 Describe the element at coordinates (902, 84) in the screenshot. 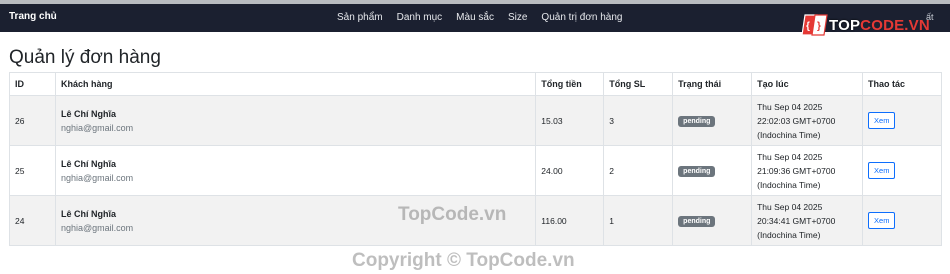

I see `column-header-actions: Thao tác` at that location.